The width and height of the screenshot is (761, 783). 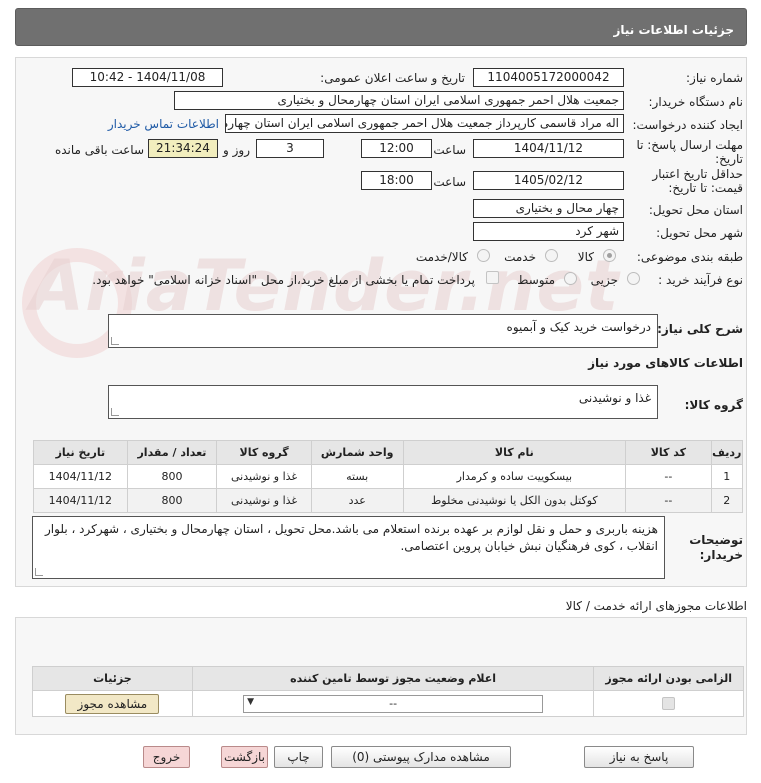 I want to click on page-title: جزئیات اطلاعات نیاز, so click(x=381, y=27).